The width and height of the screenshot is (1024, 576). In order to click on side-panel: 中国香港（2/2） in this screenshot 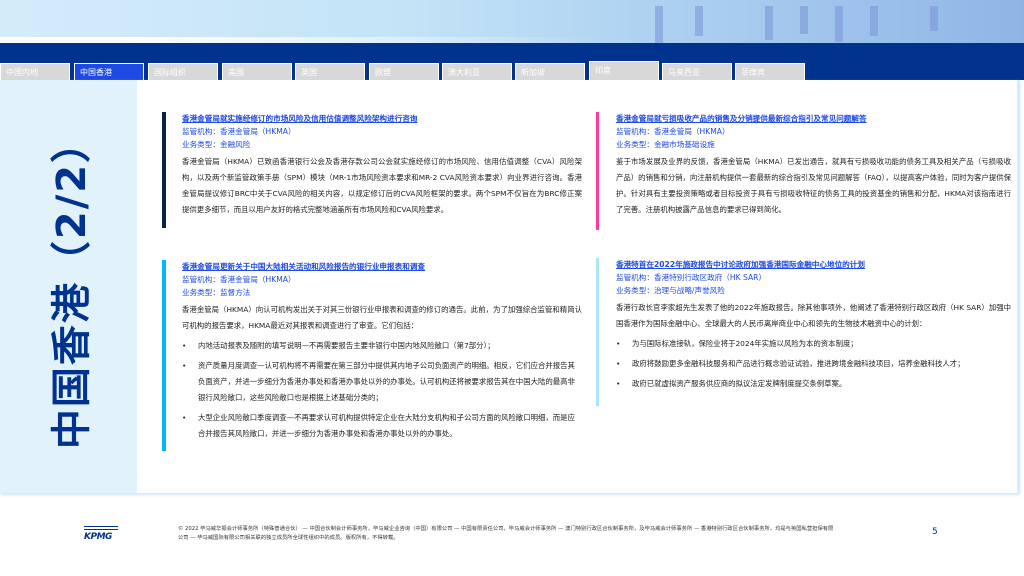, I will do `click(68, 286)`.